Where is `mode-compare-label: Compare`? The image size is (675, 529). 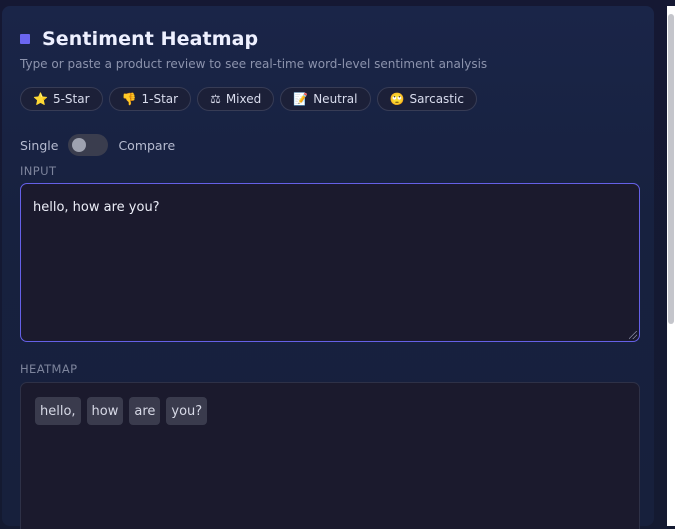
mode-compare-label: Compare is located at coordinates (147, 145).